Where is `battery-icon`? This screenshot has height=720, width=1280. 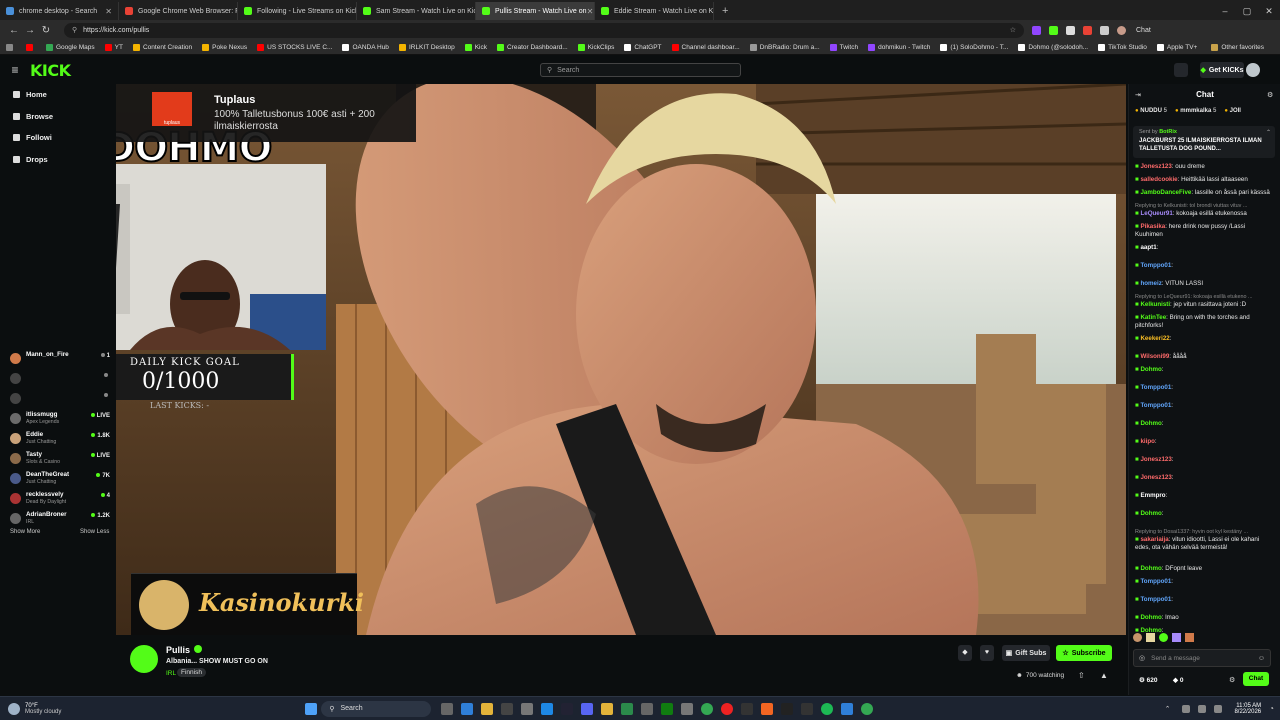 battery-icon is located at coordinates (1218, 708).